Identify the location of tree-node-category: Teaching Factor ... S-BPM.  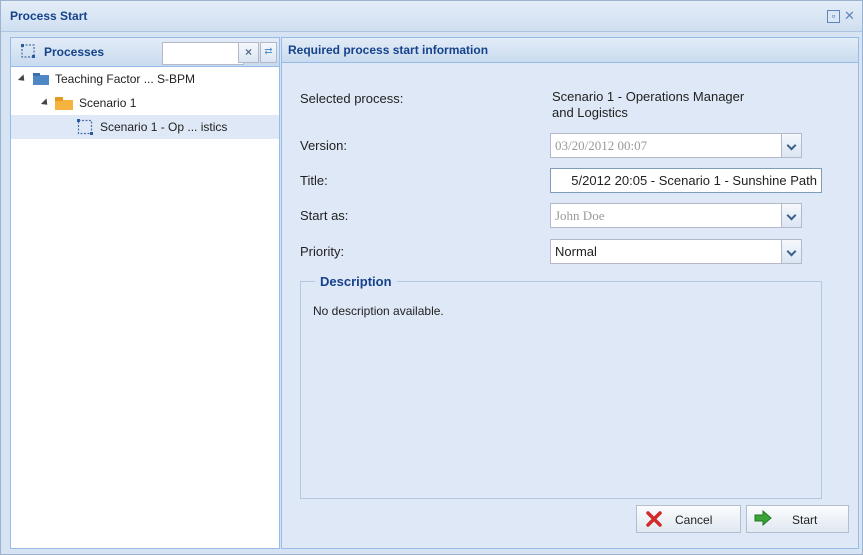
(145, 79).